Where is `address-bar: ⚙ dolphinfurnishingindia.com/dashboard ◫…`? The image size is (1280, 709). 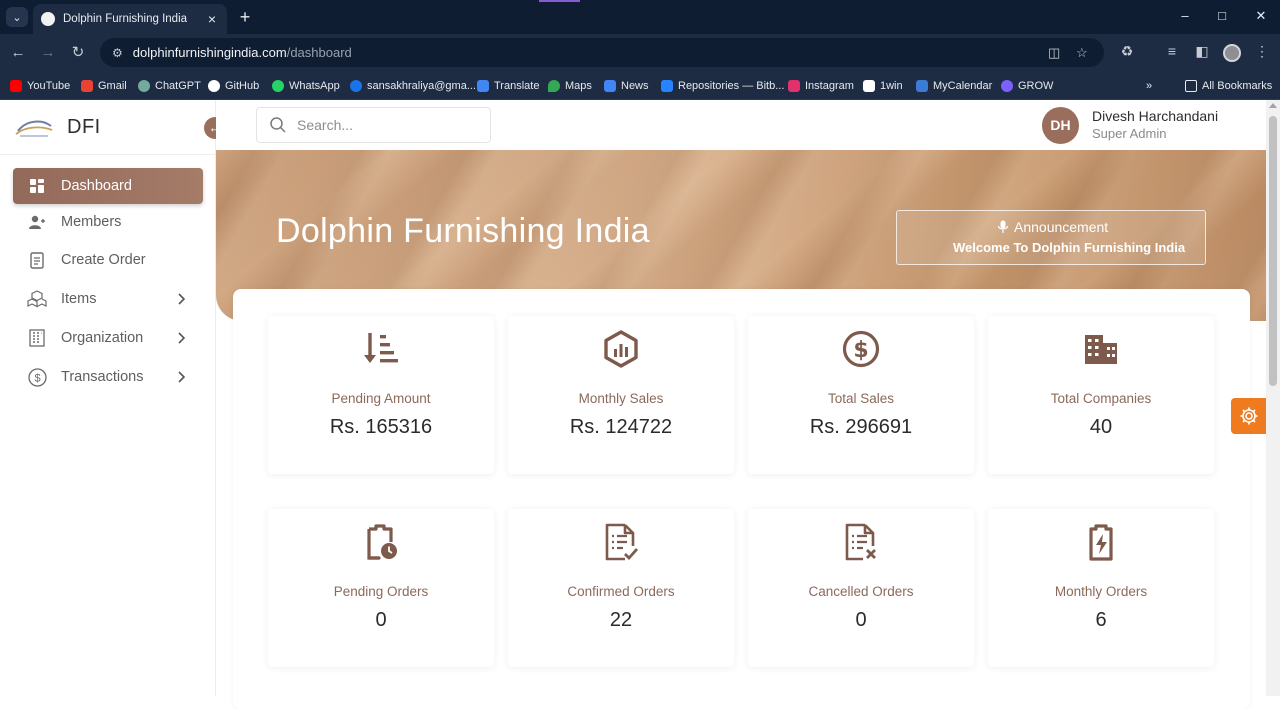 address-bar: ⚙ dolphinfurnishingindia.com/dashboard ◫… is located at coordinates (602, 52).